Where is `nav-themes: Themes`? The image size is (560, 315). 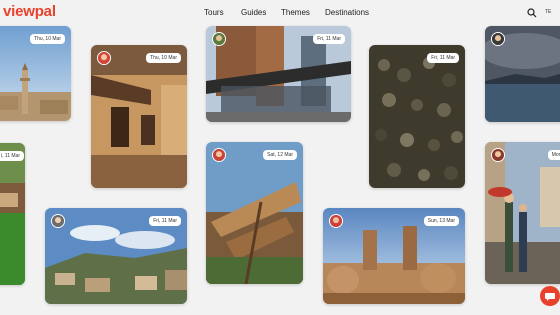
nav-themes: Themes is located at coordinates (295, 12).